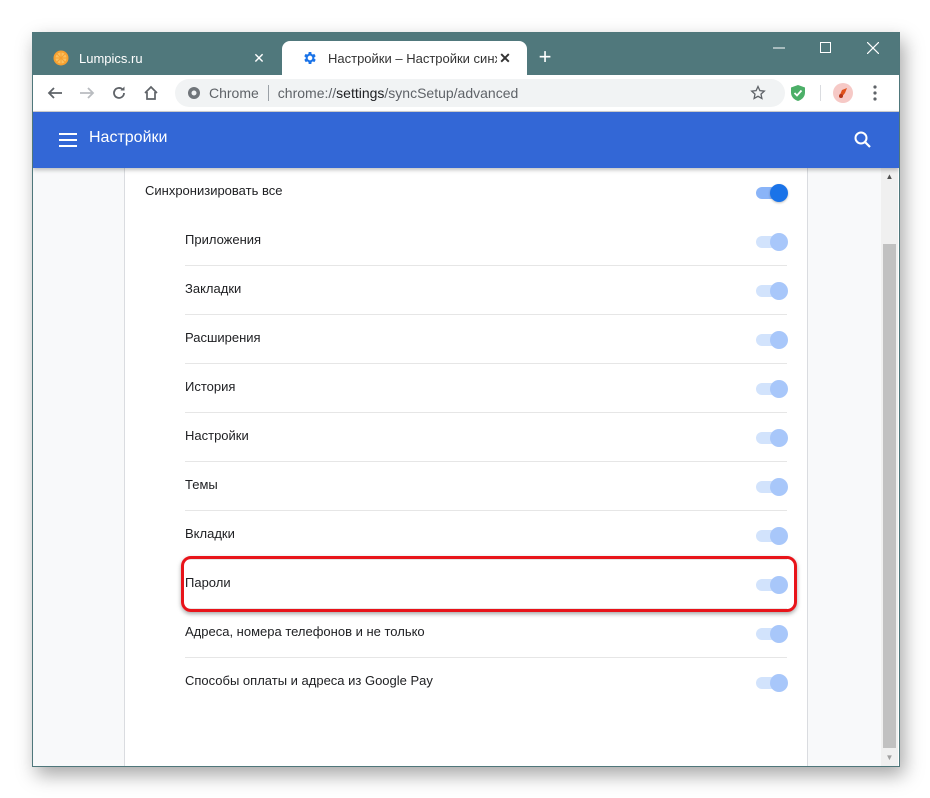 The image size is (930, 798). What do you see at coordinates (214, 190) in the screenshot?
I see `sync-all-label: Синхронизировать все` at bounding box center [214, 190].